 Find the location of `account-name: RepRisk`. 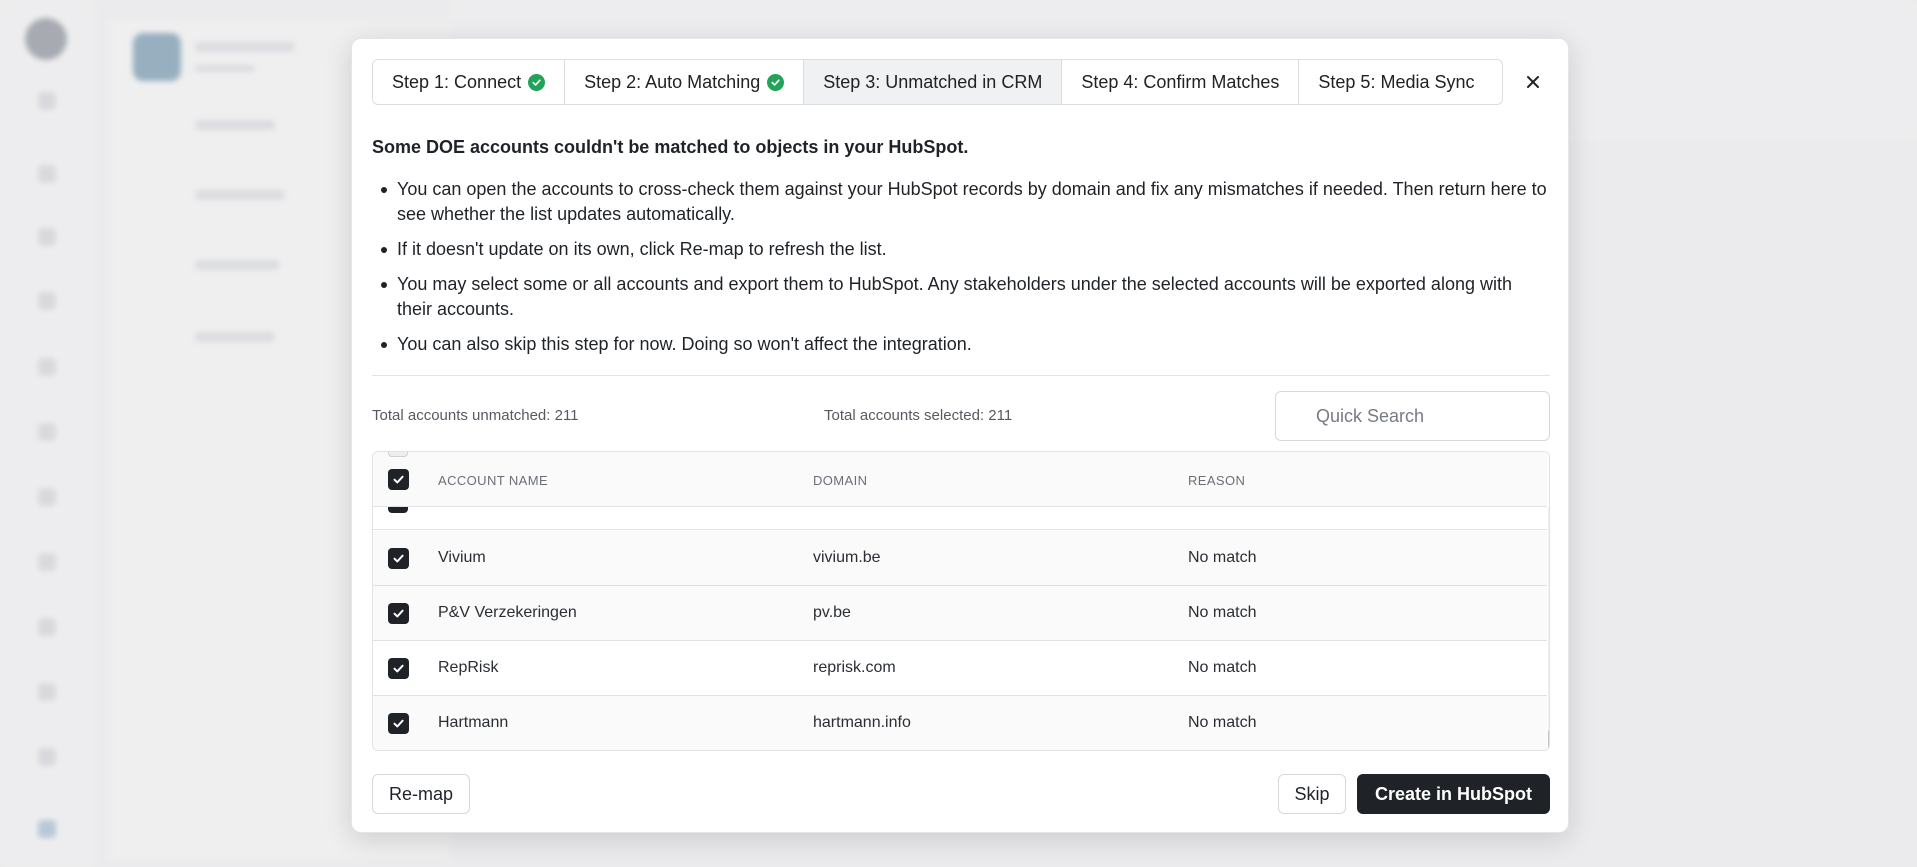

account-name: RepRisk is located at coordinates (468, 667).